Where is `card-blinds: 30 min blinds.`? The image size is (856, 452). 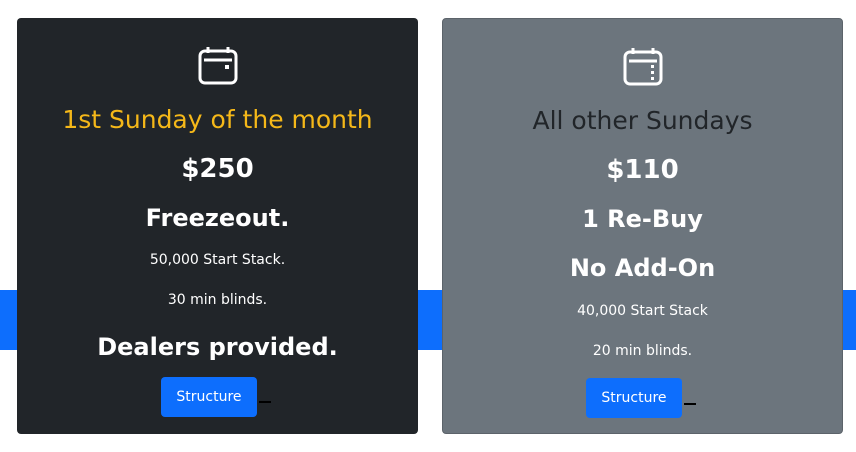 card-blinds: 30 min blinds. is located at coordinates (217, 300).